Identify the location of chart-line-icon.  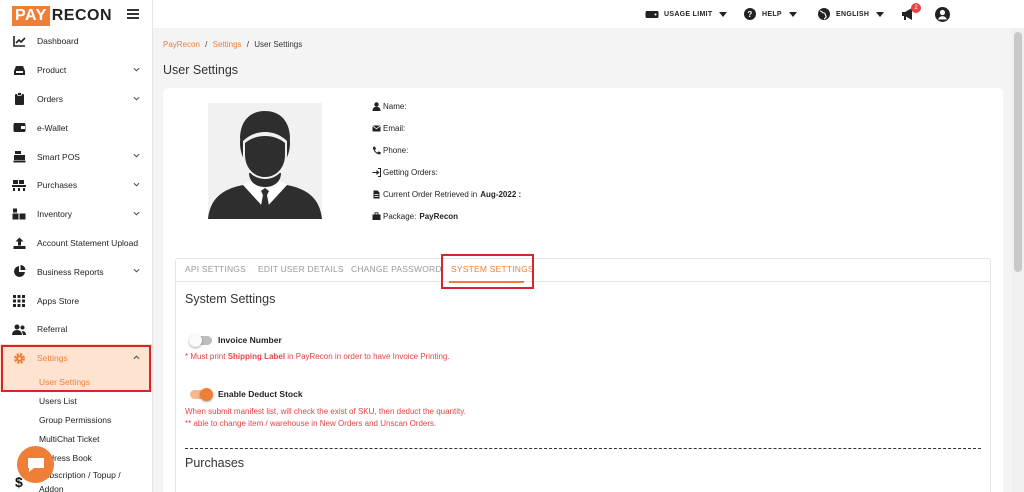
(19, 41).